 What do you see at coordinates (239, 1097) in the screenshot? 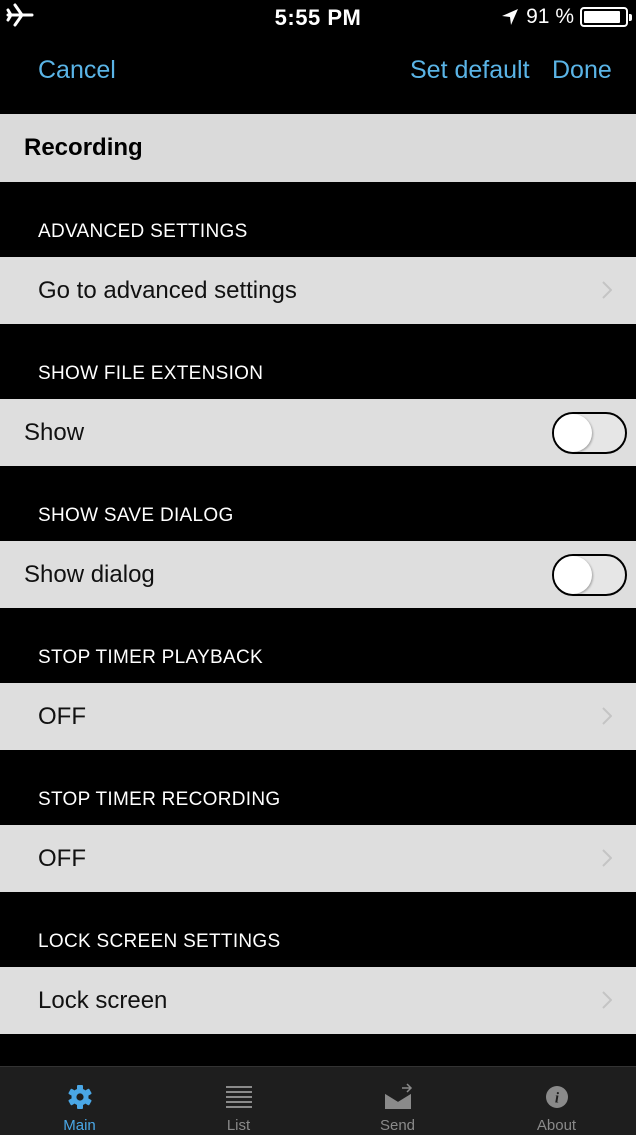
I see `list-icon` at bounding box center [239, 1097].